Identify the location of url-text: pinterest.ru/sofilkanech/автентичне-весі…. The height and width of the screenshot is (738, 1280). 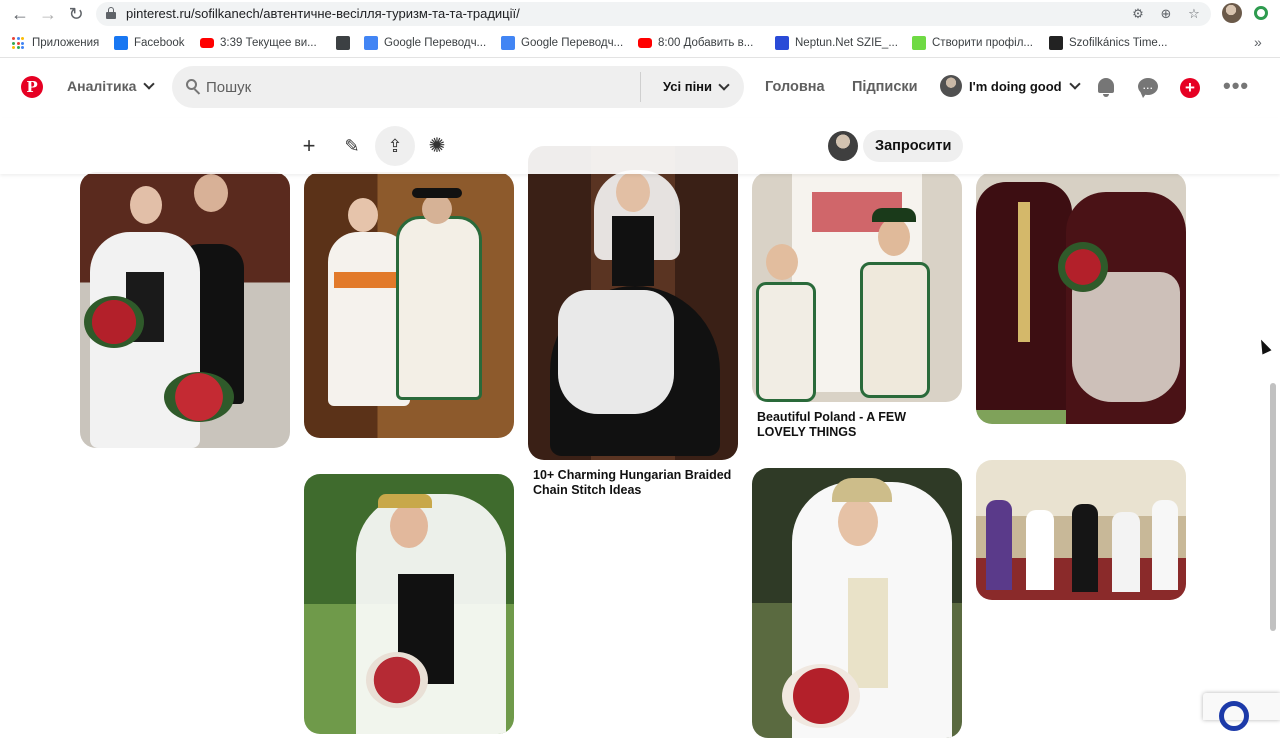
(323, 13).